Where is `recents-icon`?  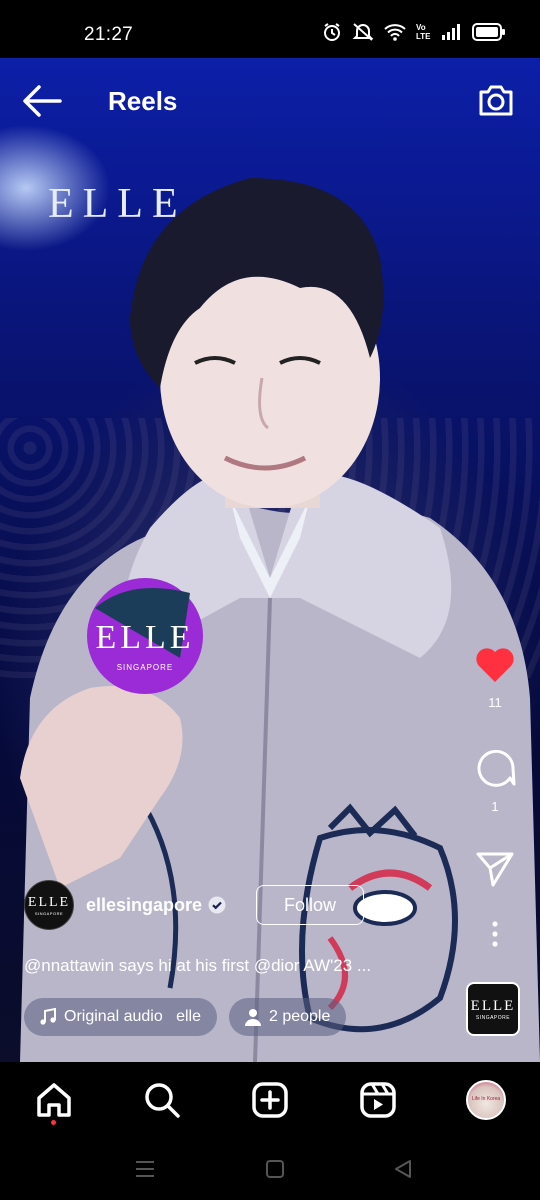
recents-icon is located at coordinates (145, 1169).